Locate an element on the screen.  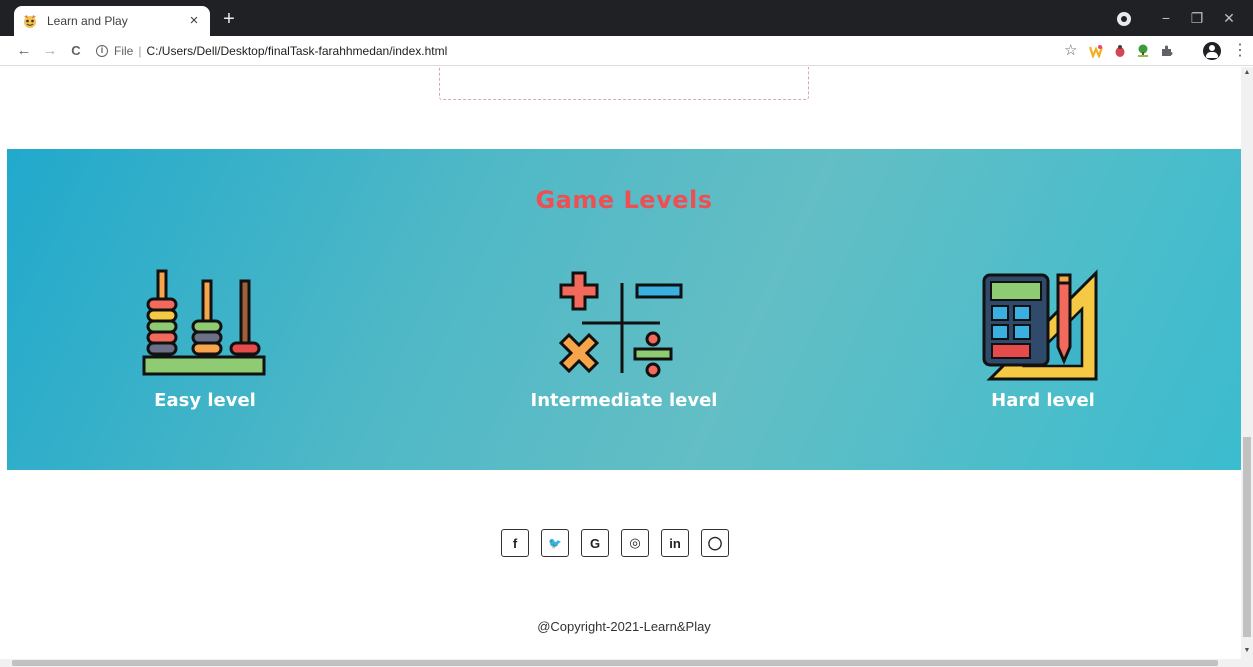
horizontal-scroll-thumb is located at coordinates (615, 663).